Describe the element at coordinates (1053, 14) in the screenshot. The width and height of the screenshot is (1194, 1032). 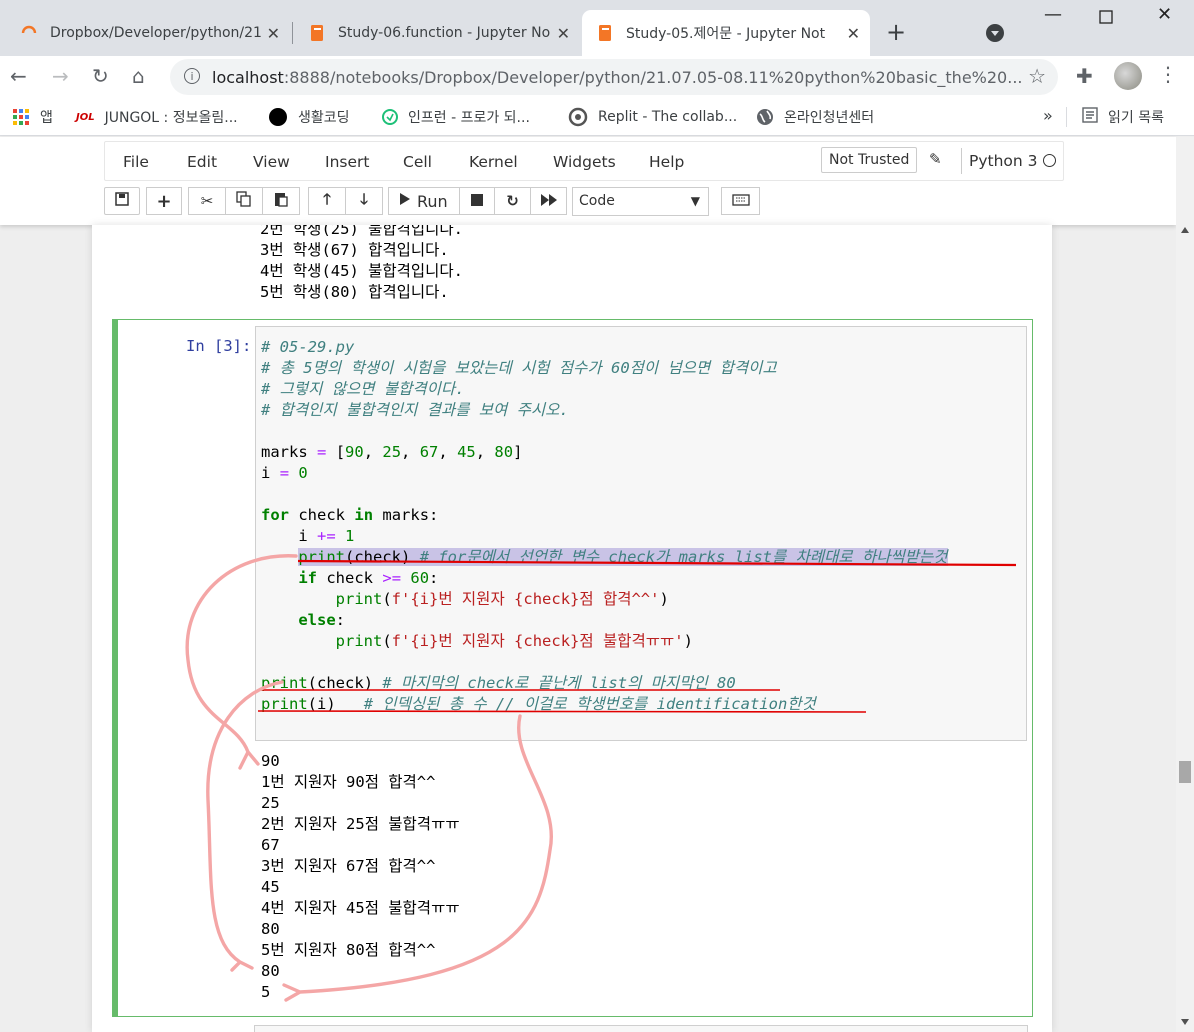
I see `minimize-icon: —` at that location.